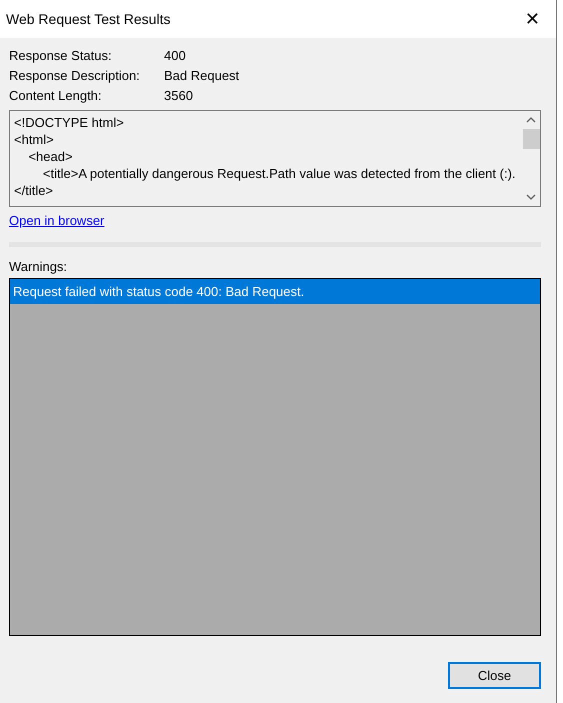  Describe the element at coordinates (175, 56) in the screenshot. I see `field-value: 400` at that location.